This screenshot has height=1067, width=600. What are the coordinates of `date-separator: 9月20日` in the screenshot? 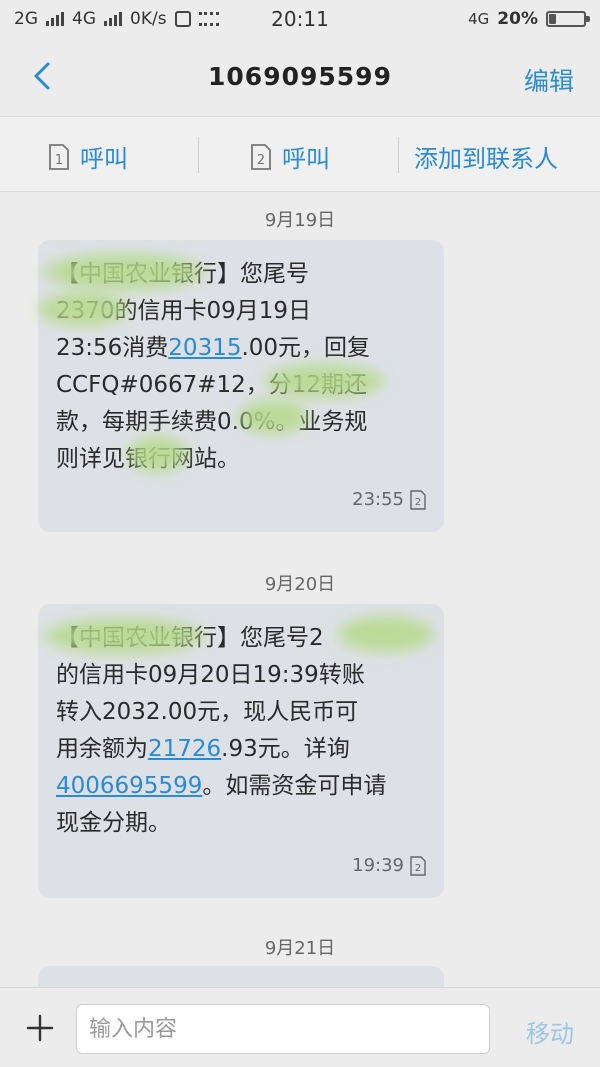 It's located at (300, 584).